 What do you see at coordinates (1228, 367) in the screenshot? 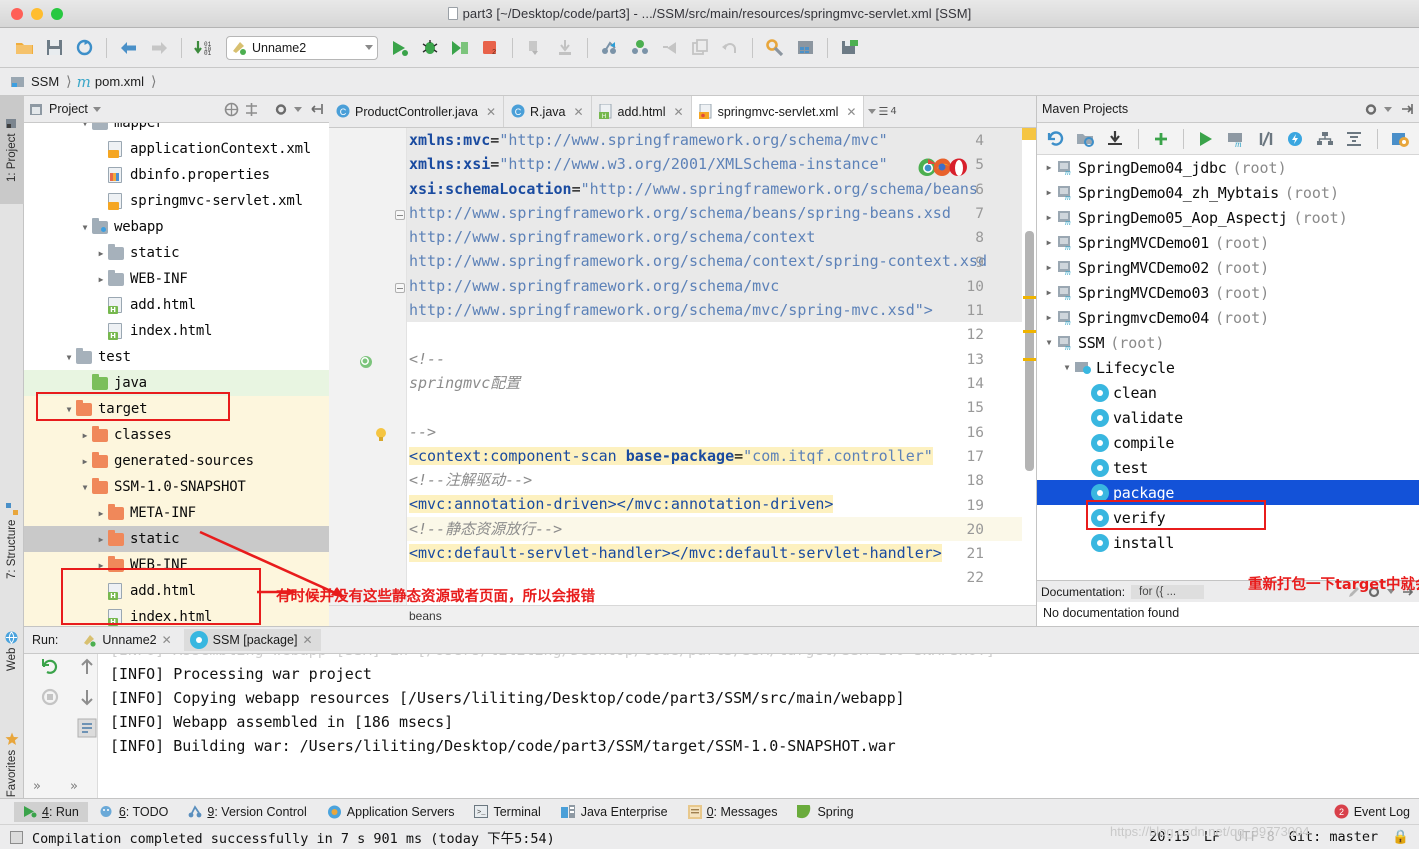
I see `maven-tree-item-lifecycle: ▼ Lifecycle` at bounding box center [1228, 367].